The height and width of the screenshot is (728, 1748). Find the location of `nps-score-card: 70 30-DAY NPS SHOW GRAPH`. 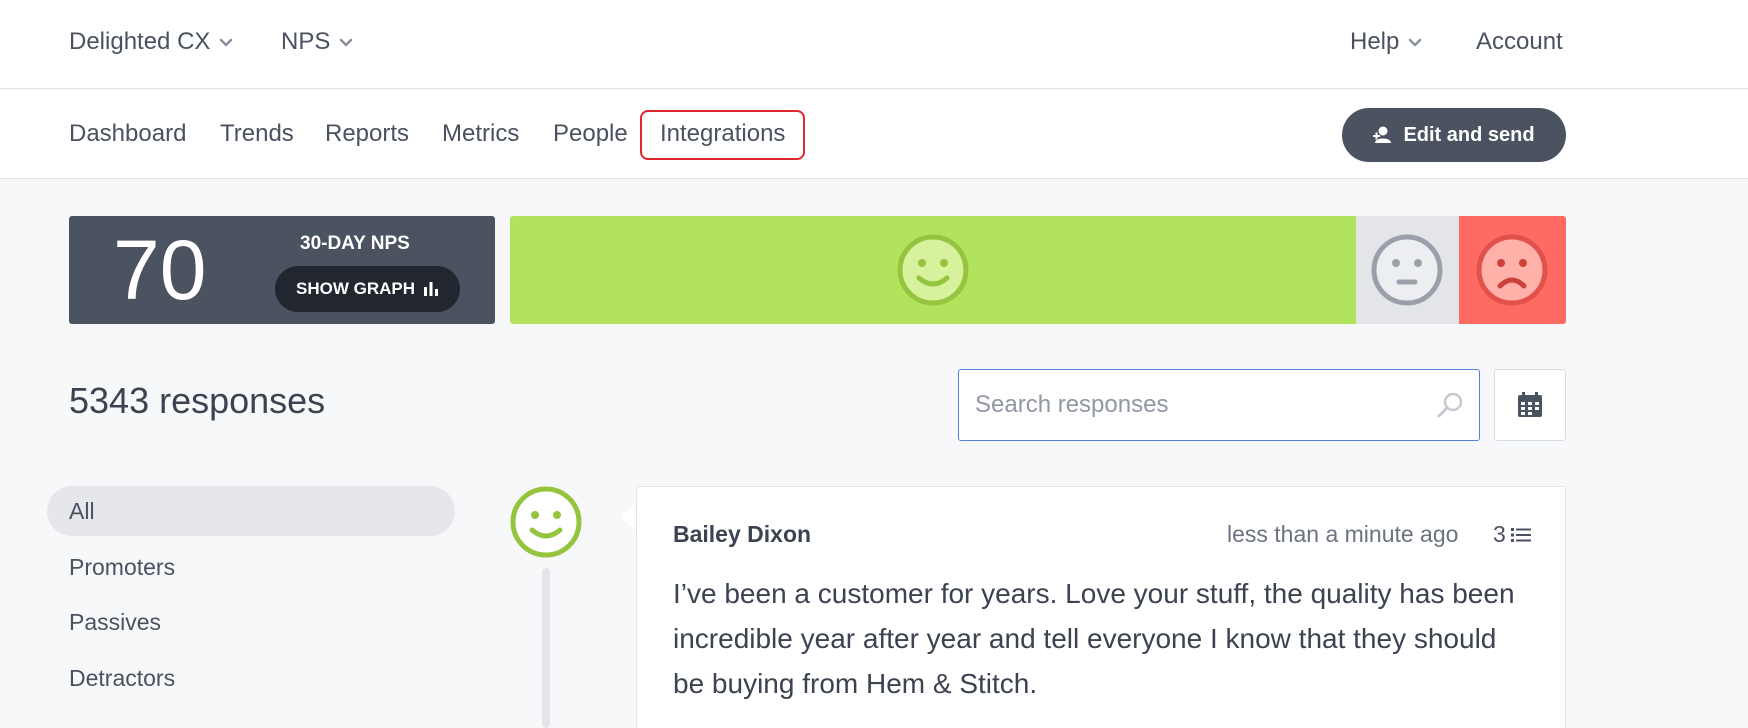

nps-score-card: 70 30-DAY NPS SHOW GRAPH is located at coordinates (282, 270).